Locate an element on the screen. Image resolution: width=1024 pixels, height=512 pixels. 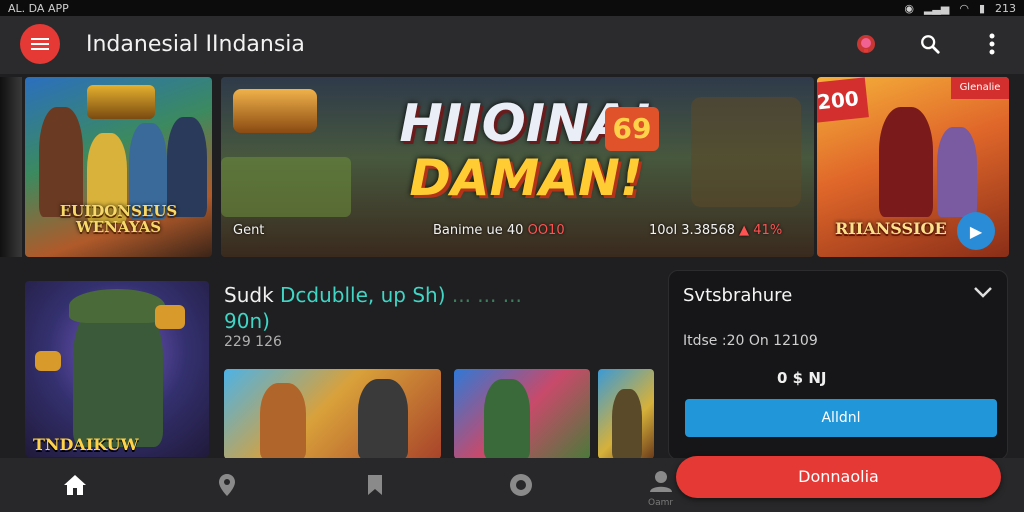
caption-mid-highlight: OO10 is located at coordinates (546, 230).